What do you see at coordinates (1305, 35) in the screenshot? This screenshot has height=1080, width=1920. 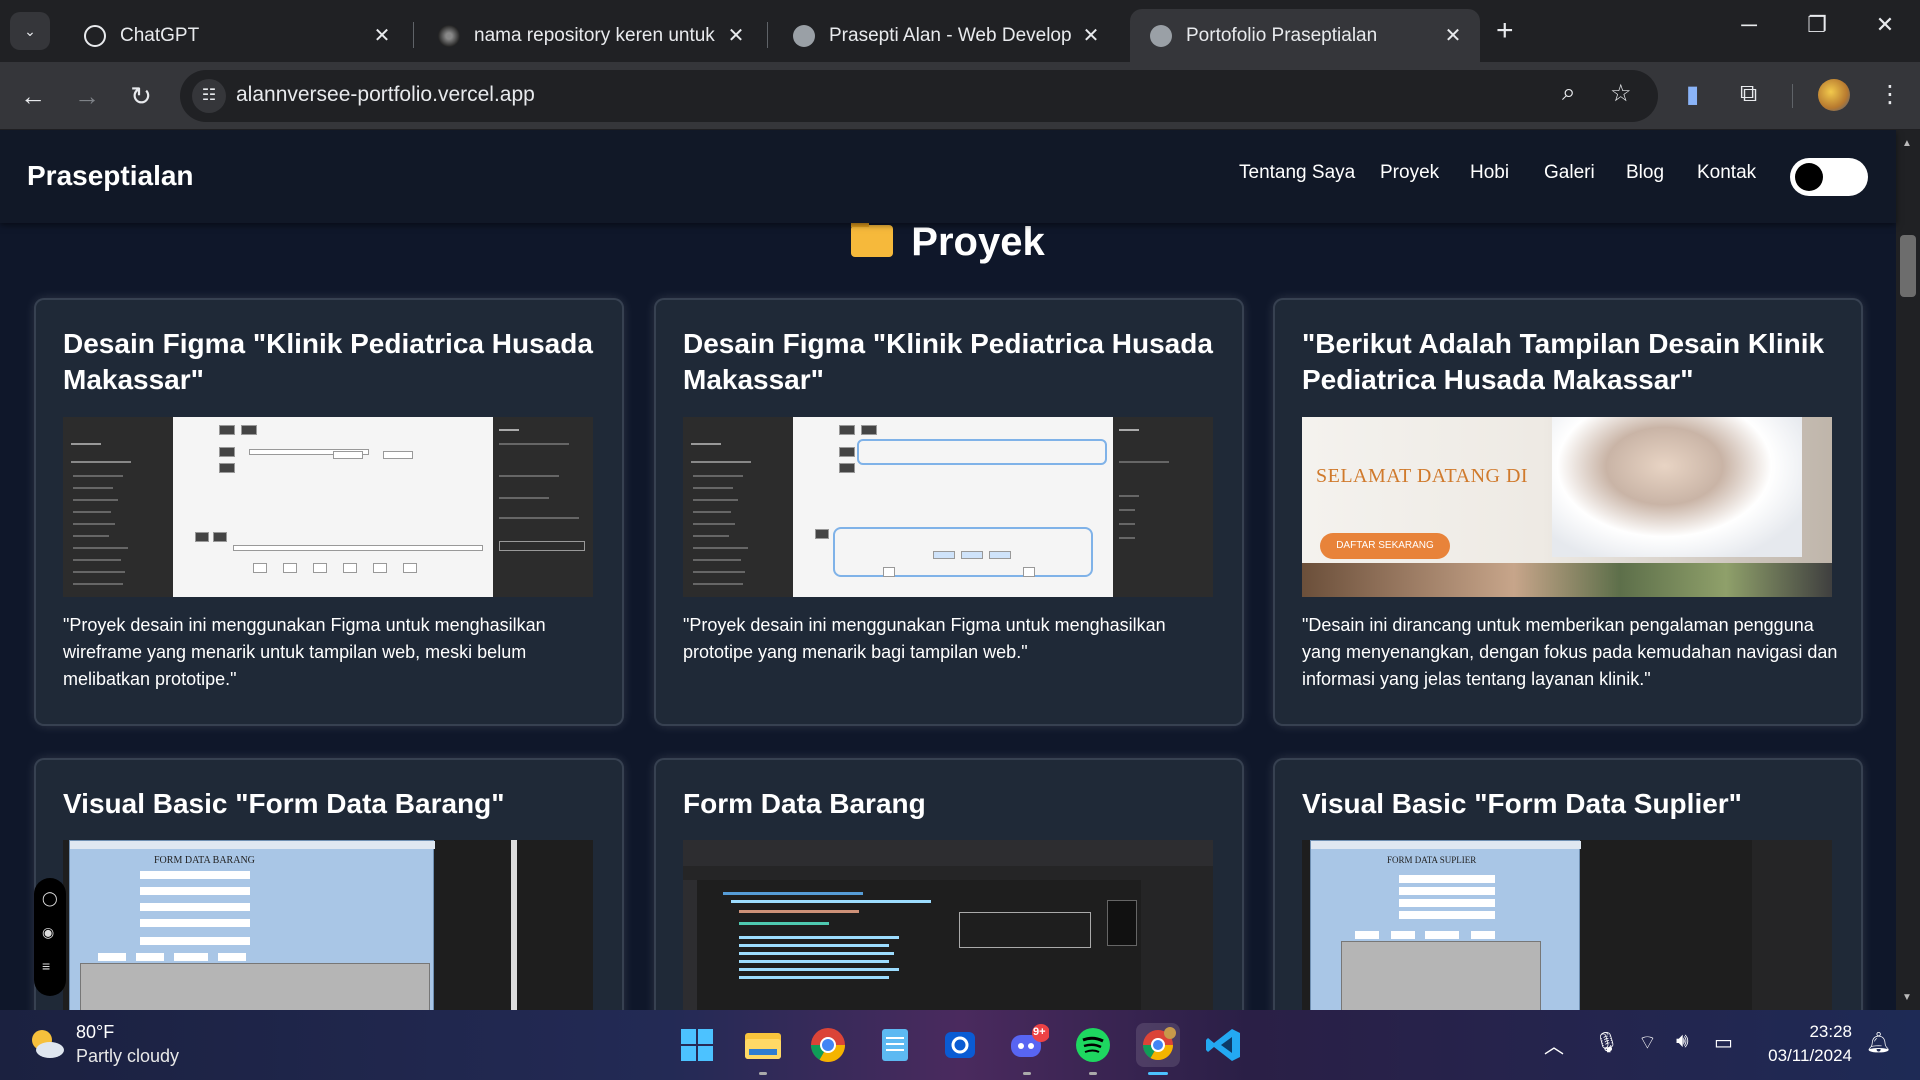 I see `tab-portofolio: Portofolio Praseptialan ✕` at bounding box center [1305, 35].